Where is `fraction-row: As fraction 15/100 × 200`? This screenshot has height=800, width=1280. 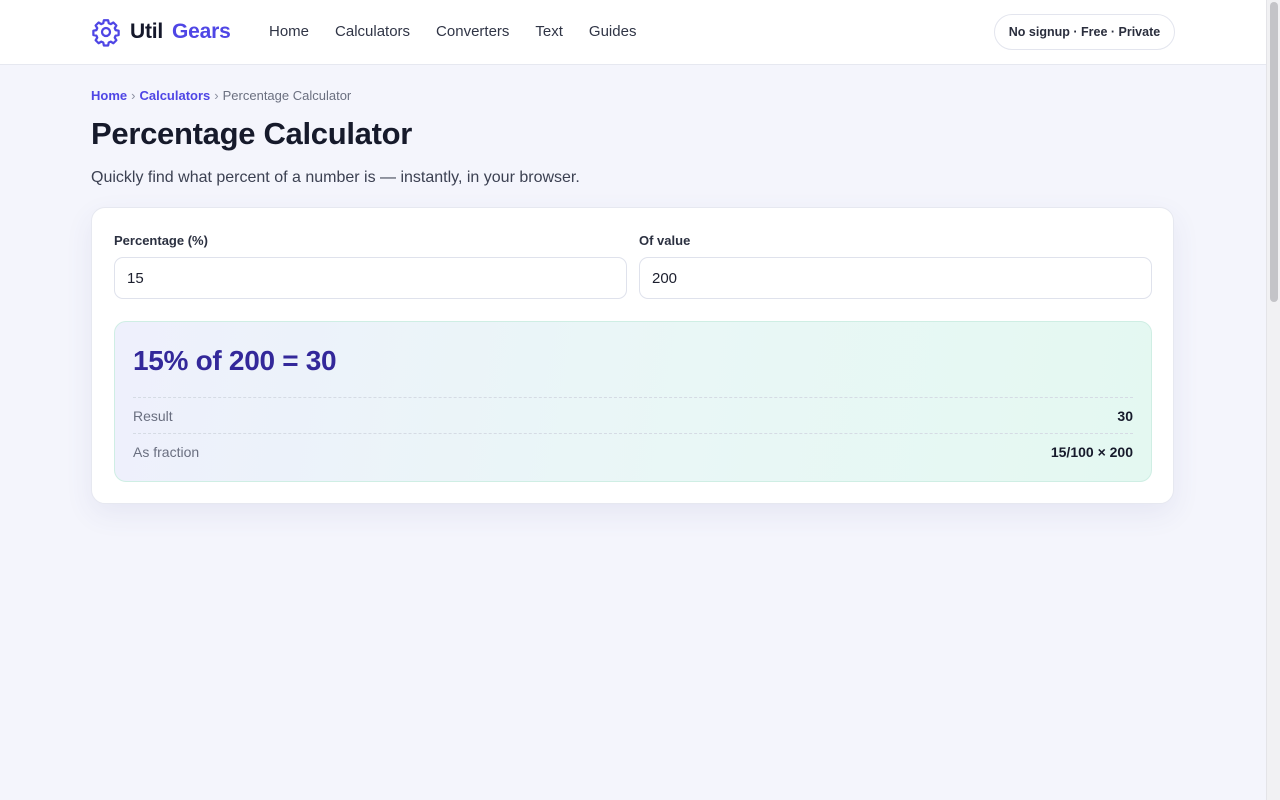 fraction-row: As fraction 15/100 × 200 is located at coordinates (633, 451).